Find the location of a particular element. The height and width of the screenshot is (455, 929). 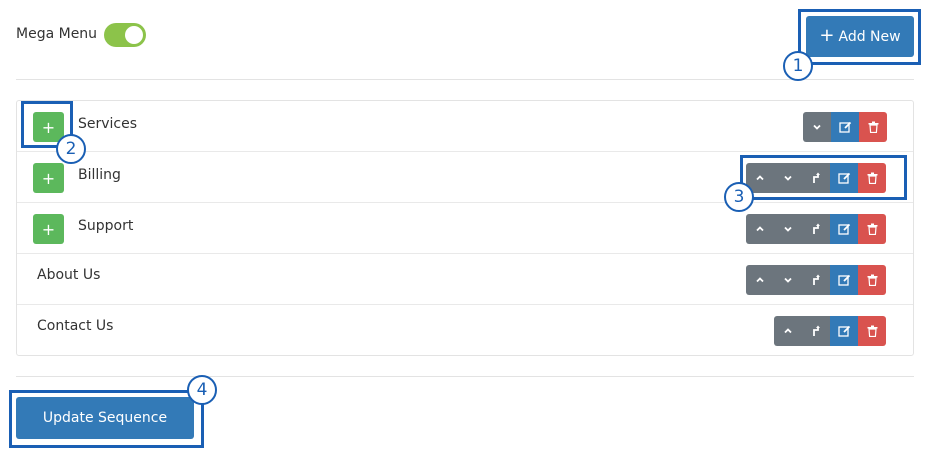

menu-item-label: Services is located at coordinates (108, 124).